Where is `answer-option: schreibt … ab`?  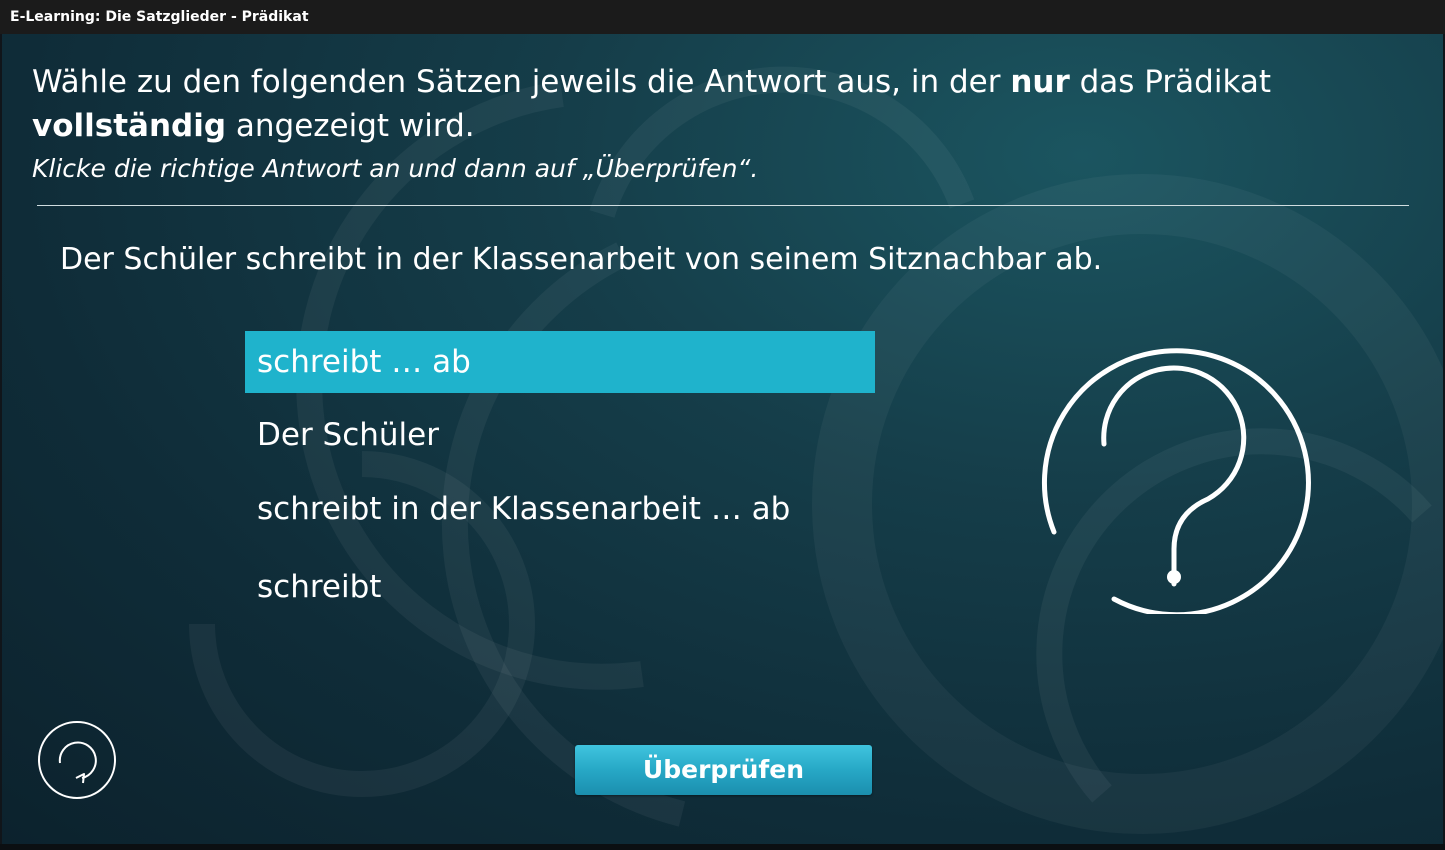
answer-option: schreibt … ab is located at coordinates (560, 362).